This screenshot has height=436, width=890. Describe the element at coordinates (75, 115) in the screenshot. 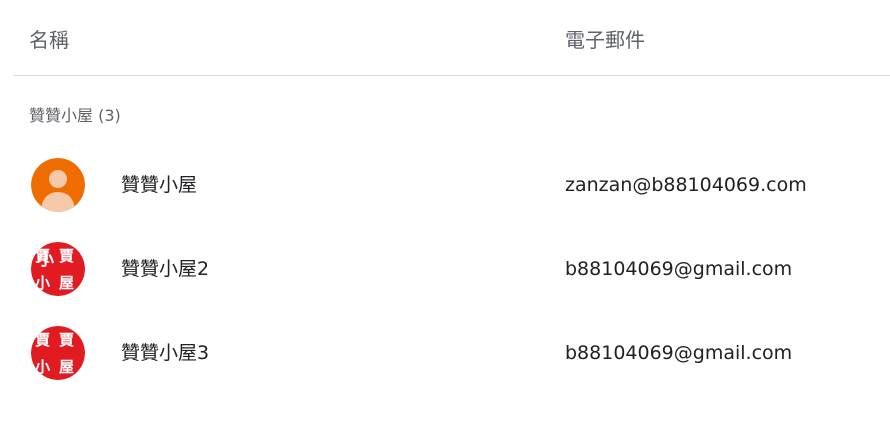

I see `group-label: 贊贊小屋 (3)` at that location.